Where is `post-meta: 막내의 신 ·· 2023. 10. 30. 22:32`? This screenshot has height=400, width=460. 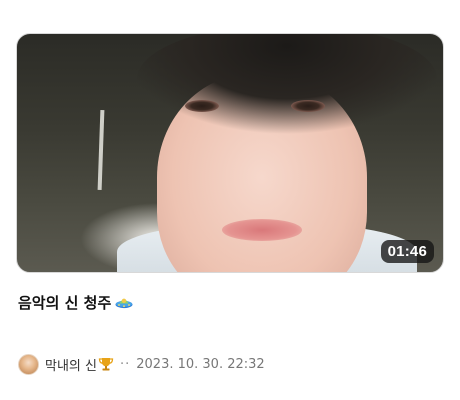 post-meta: 막내의 신 ·· 2023. 10. 30. 22:32 is located at coordinates (141, 364).